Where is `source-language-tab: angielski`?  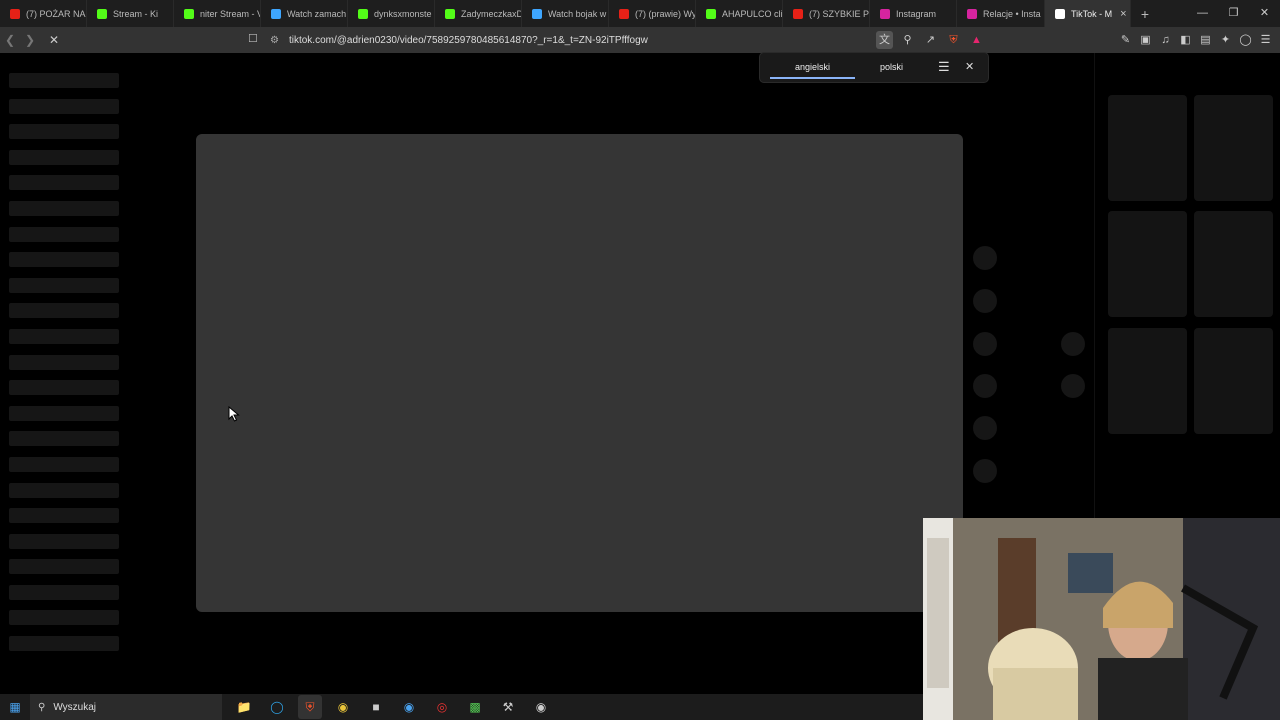
source-language-tab: angielski is located at coordinates (812, 70).